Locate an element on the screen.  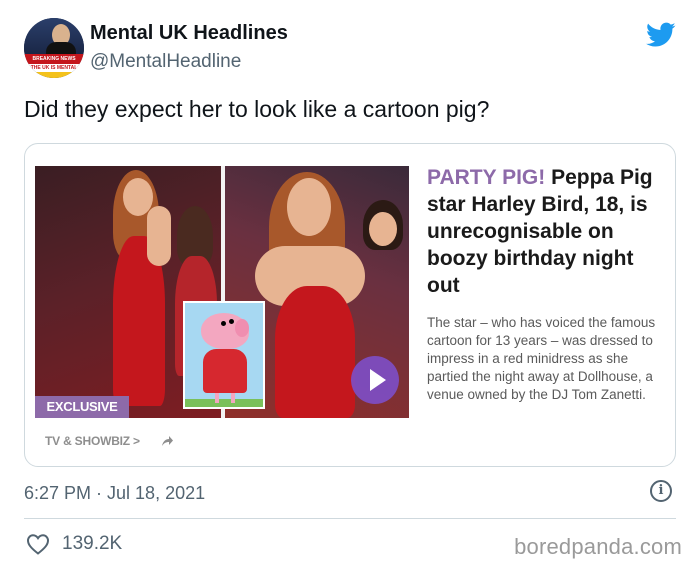
figure-arm is located at coordinates (159, 236).